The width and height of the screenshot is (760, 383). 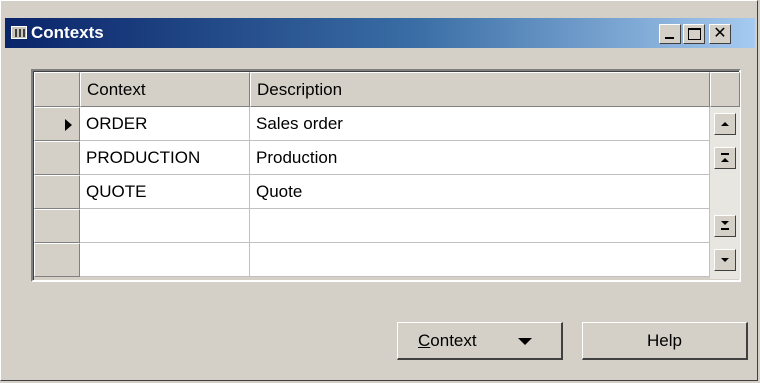 What do you see at coordinates (165, 192) in the screenshot?
I see `table-cell-context: QUOTE` at bounding box center [165, 192].